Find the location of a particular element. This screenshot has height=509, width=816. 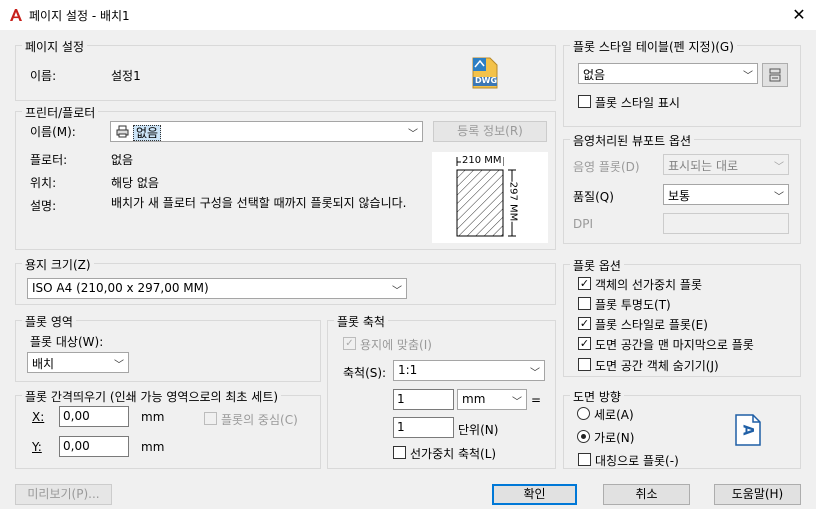

plot-options-legend: 플롯 옵션 is located at coordinates (597, 265).